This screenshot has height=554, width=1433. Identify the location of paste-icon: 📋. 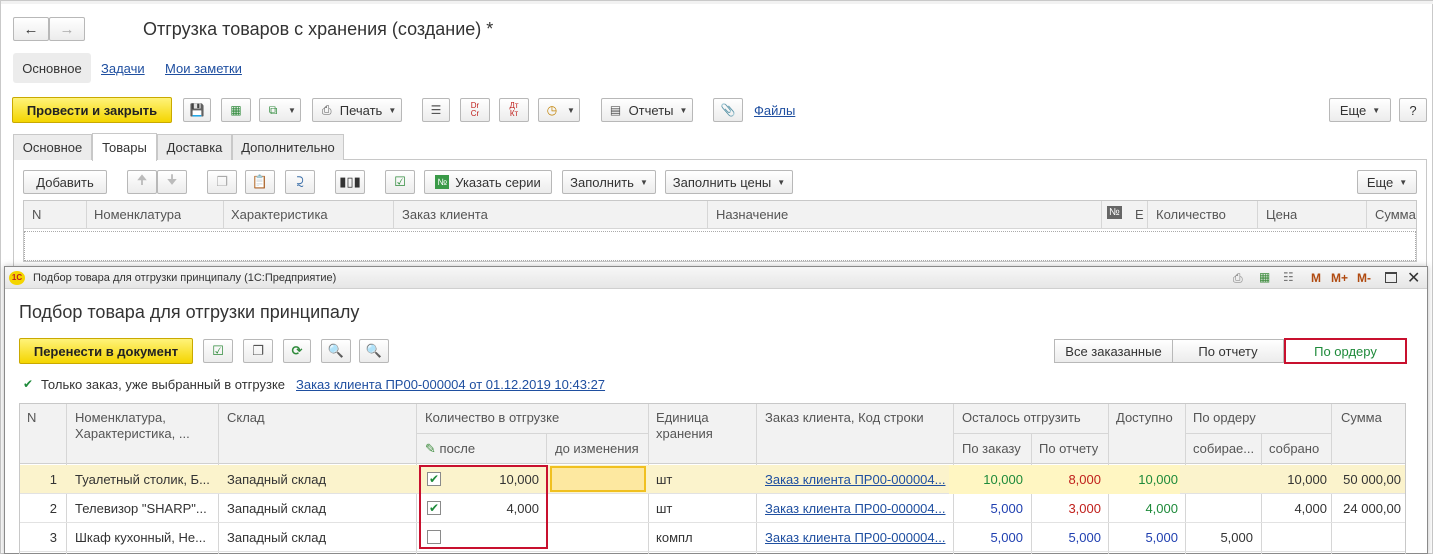
(260, 181).